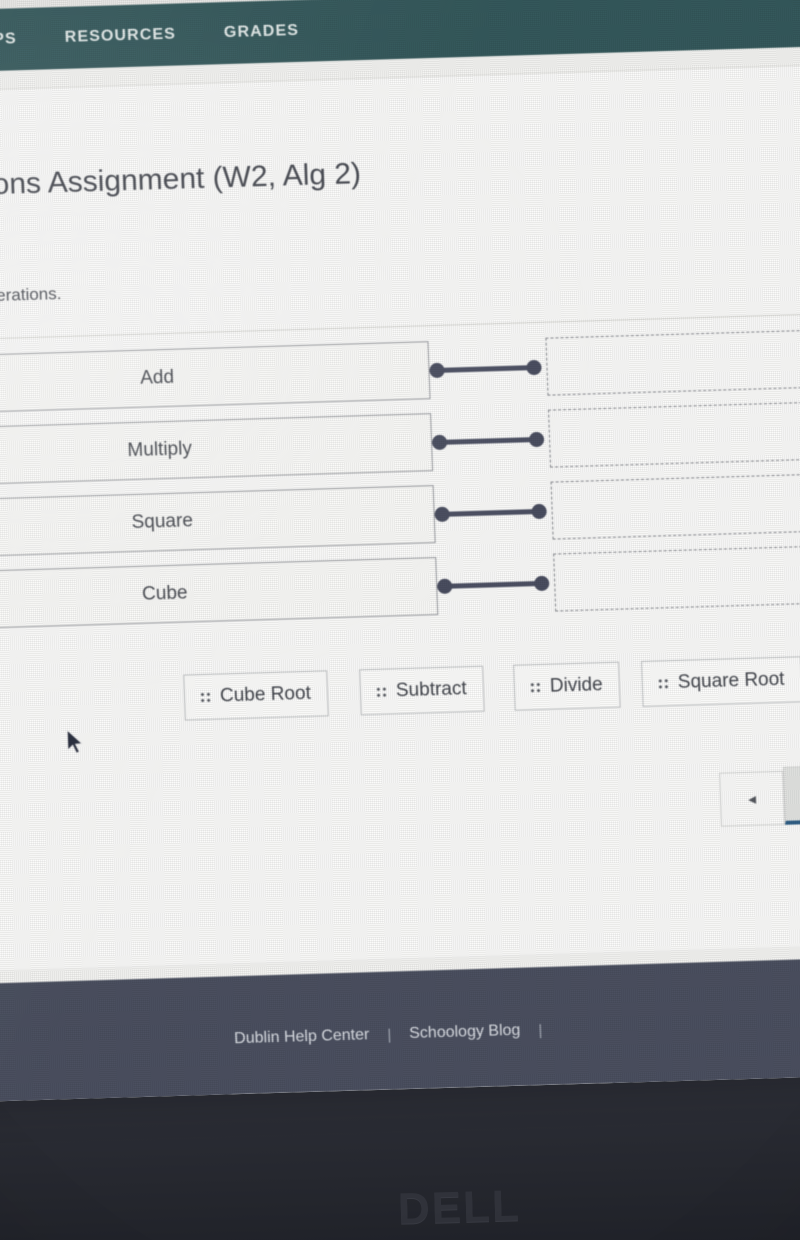 The image size is (800, 1240). Describe the element at coordinates (31, 295) in the screenshot. I see `assignment-instruction: nverse operations.` at that location.